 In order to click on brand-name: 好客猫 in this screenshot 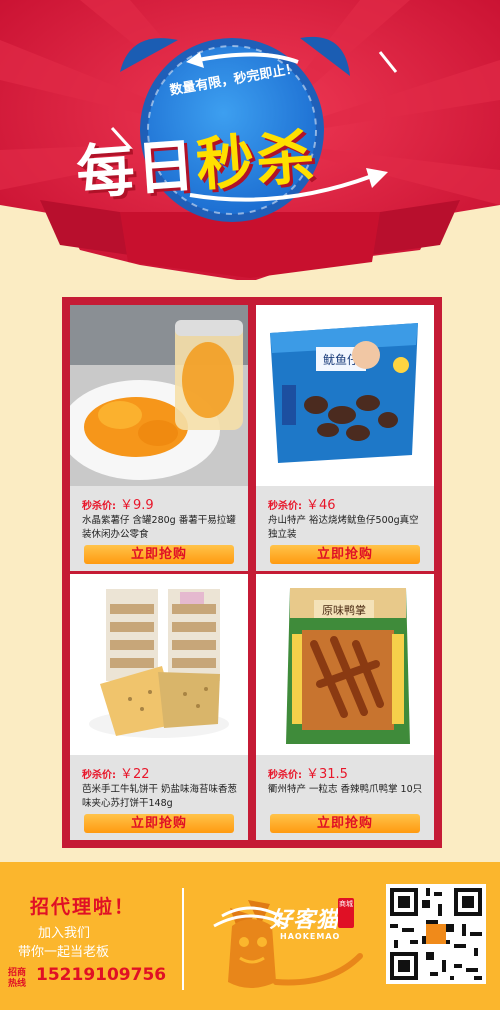, I will do `click(305, 920)`.